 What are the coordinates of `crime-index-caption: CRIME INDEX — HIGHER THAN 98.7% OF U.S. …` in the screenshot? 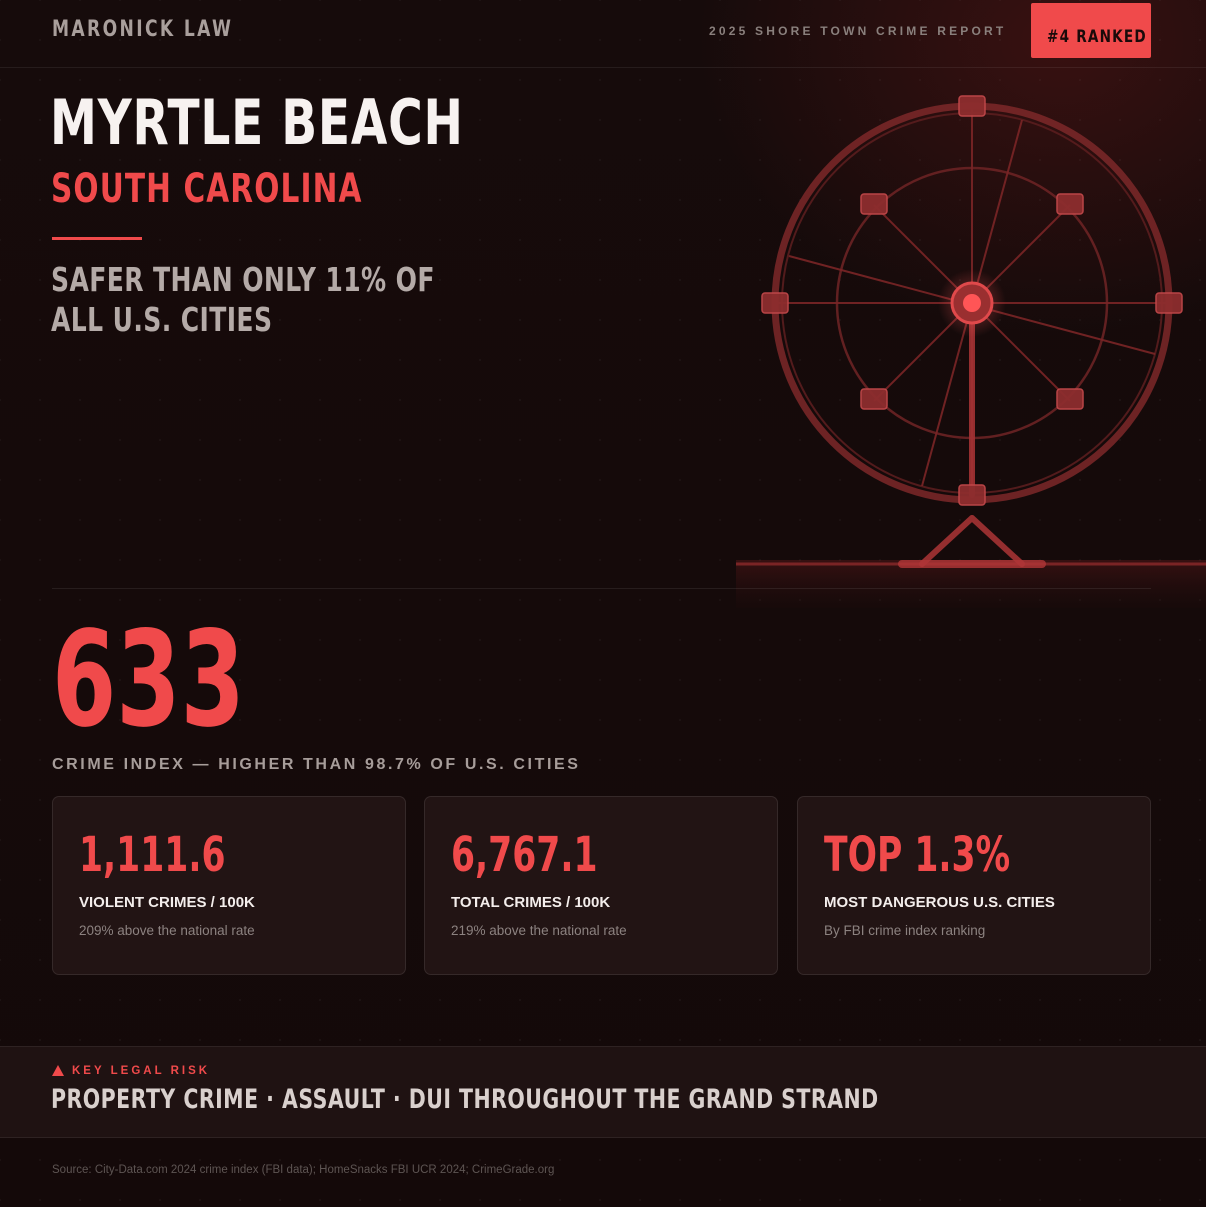 It's located at (316, 764).